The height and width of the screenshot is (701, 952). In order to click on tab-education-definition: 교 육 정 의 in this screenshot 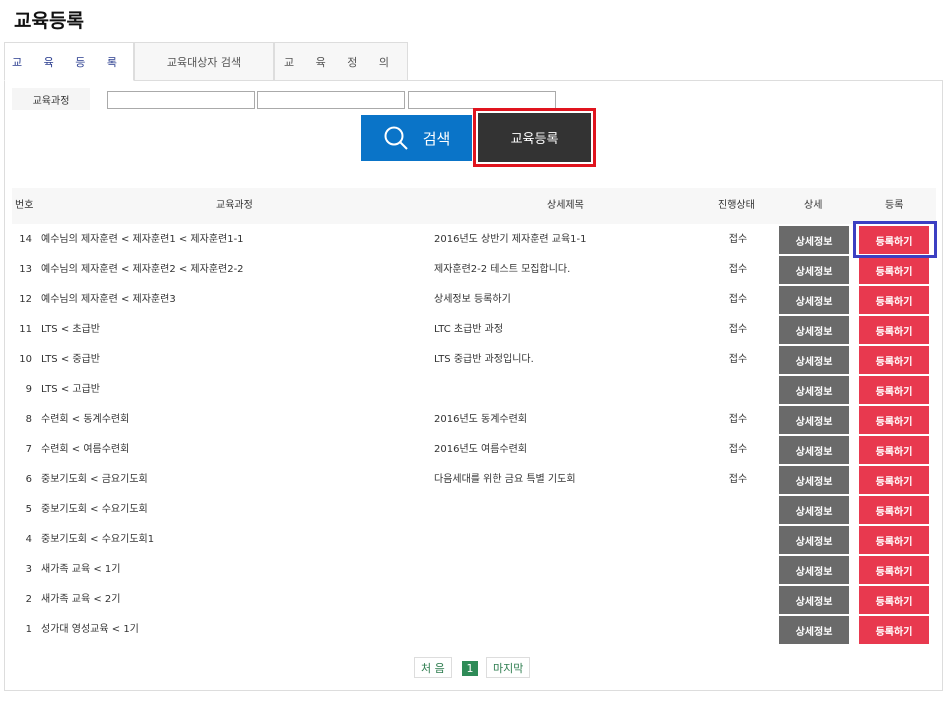, I will do `click(341, 61)`.